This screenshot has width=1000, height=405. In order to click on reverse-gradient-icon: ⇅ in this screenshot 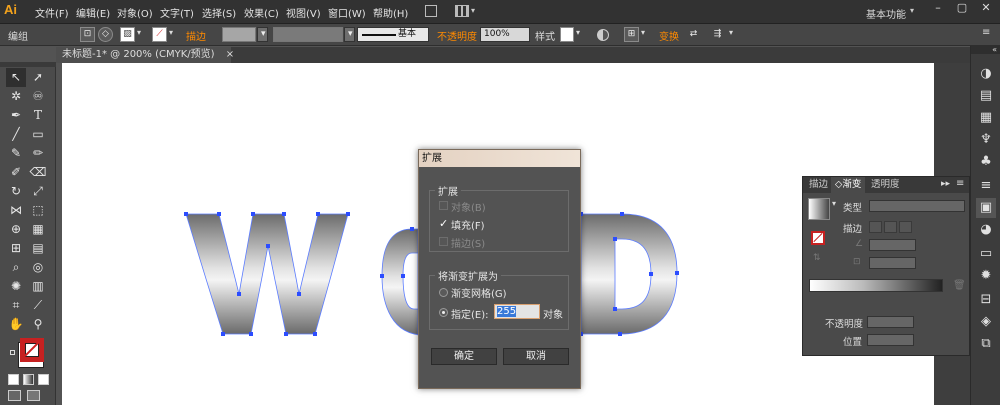, I will do `click(817, 258)`.